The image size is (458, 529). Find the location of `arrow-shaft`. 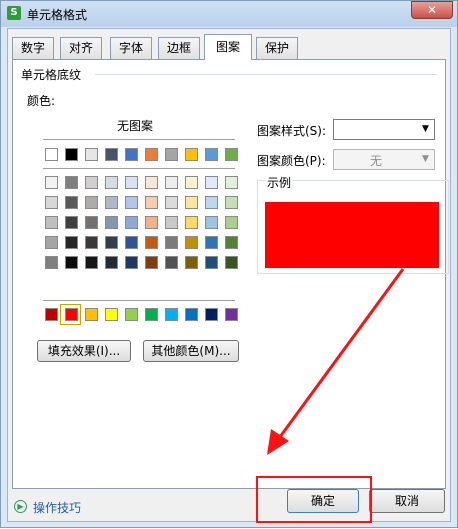

arrow-shaft is located at coordinates (340, 355).